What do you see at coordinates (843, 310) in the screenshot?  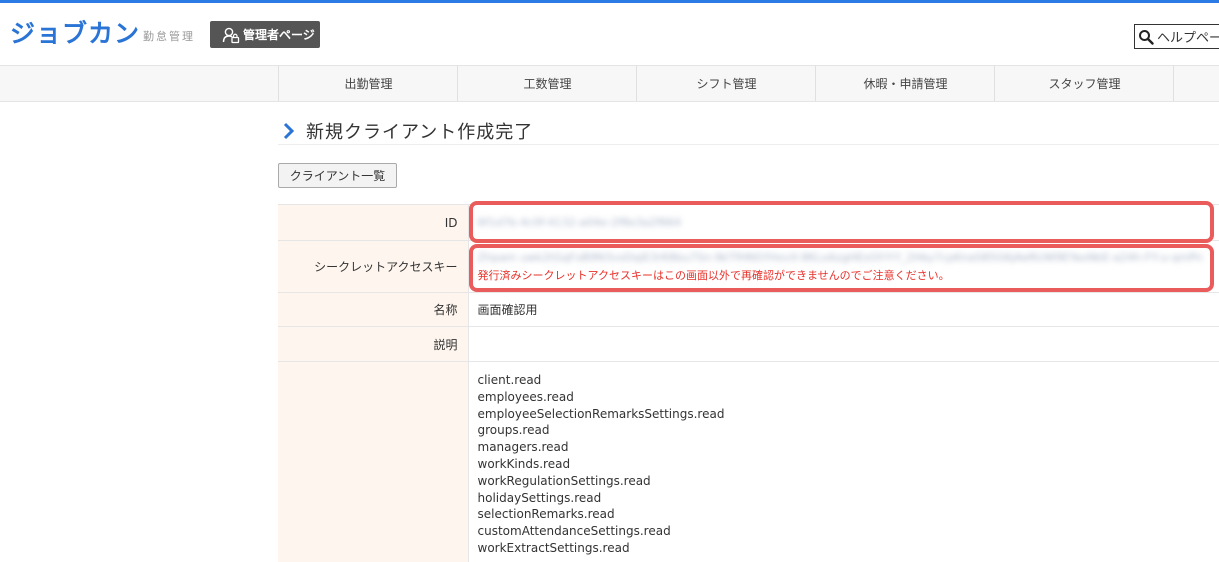 I see `name-value: 画面確認用` at bounding box center [843, 310].